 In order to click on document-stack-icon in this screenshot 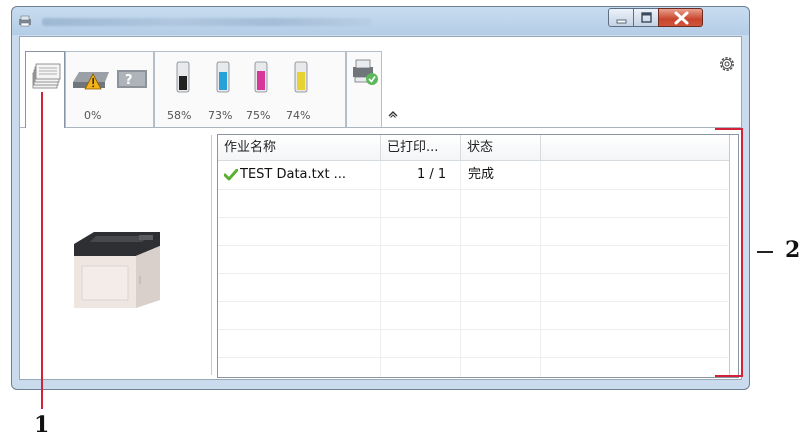, I will do `click(46, 76)`.